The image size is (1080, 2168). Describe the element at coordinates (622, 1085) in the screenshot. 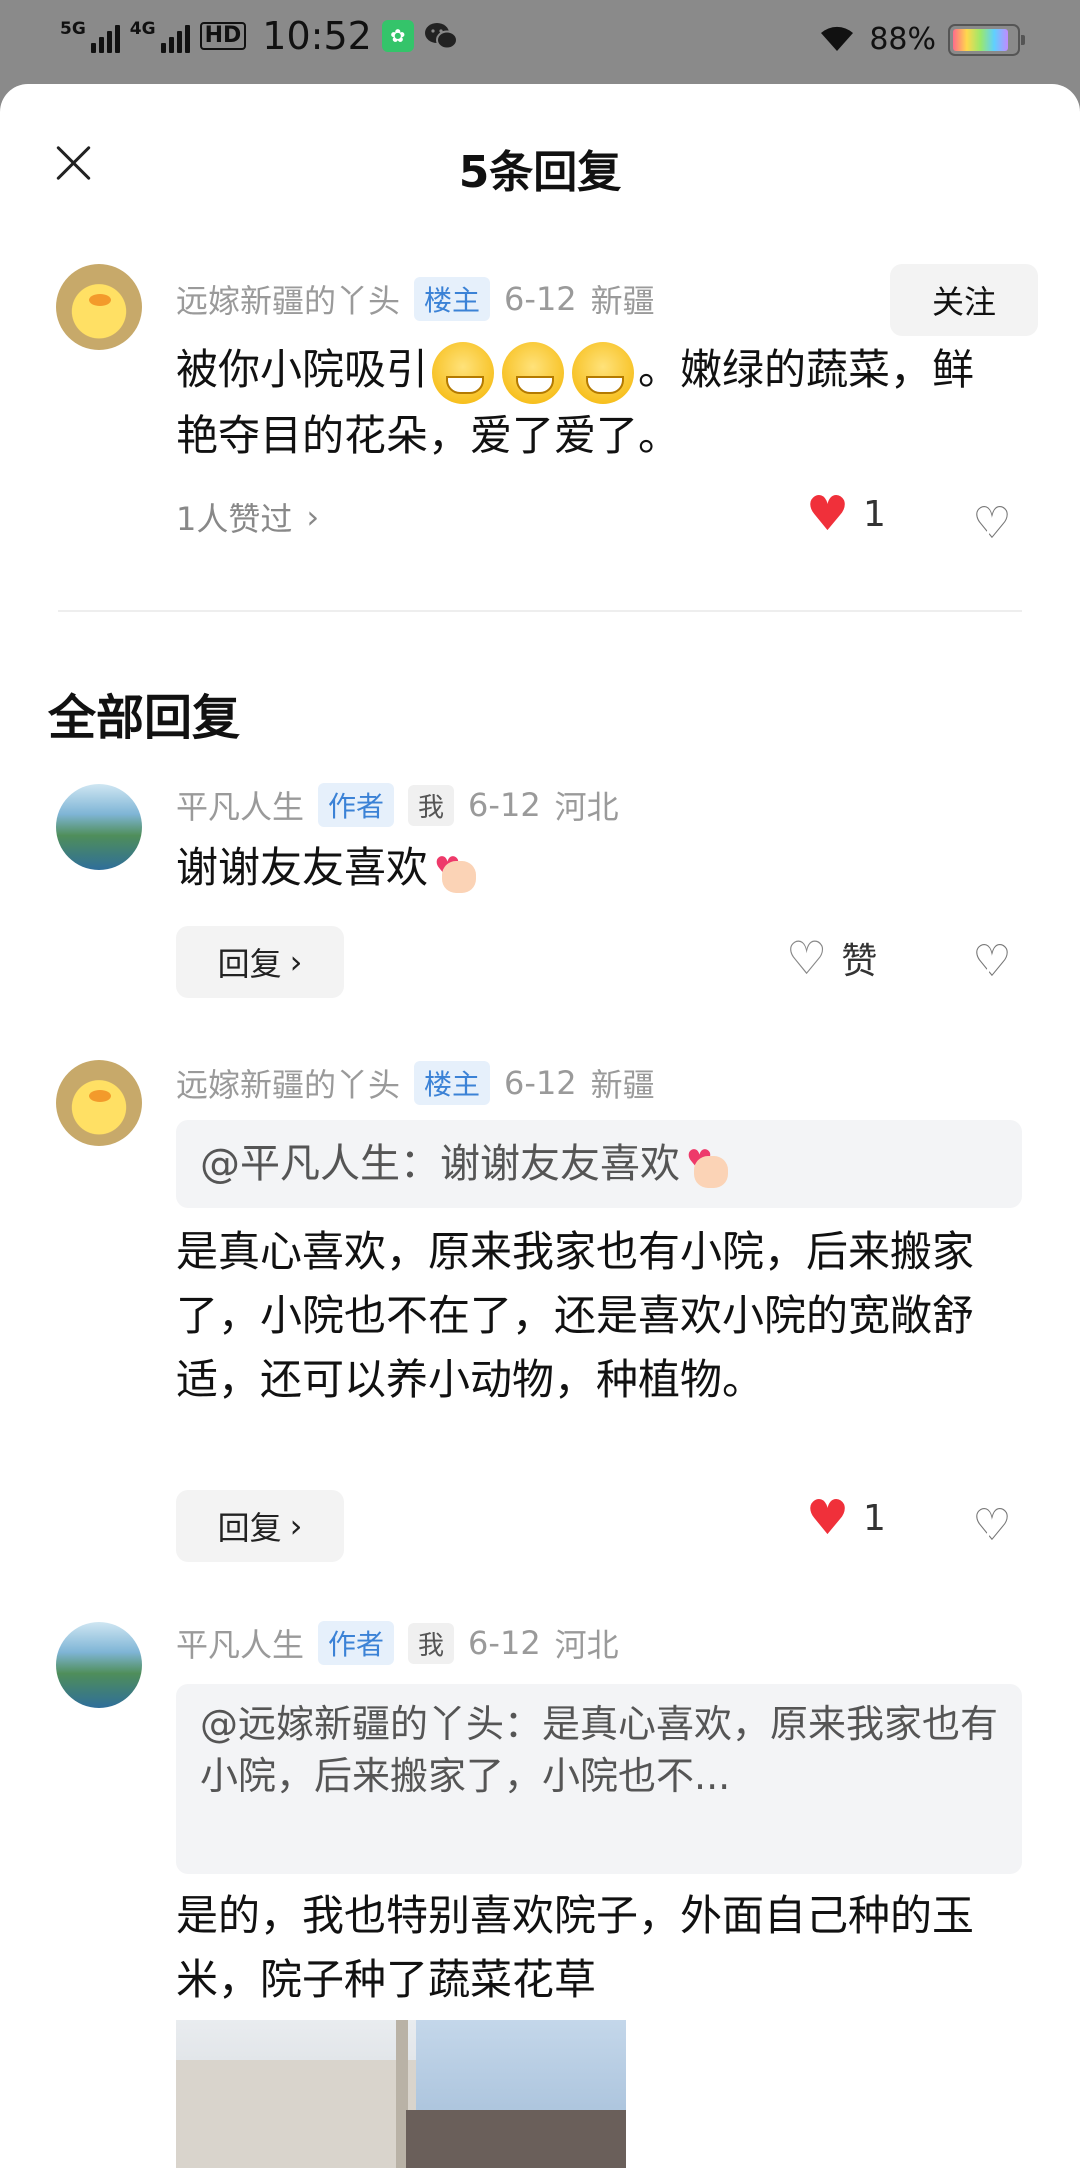

I see `reply-location: 新疆` at that location.